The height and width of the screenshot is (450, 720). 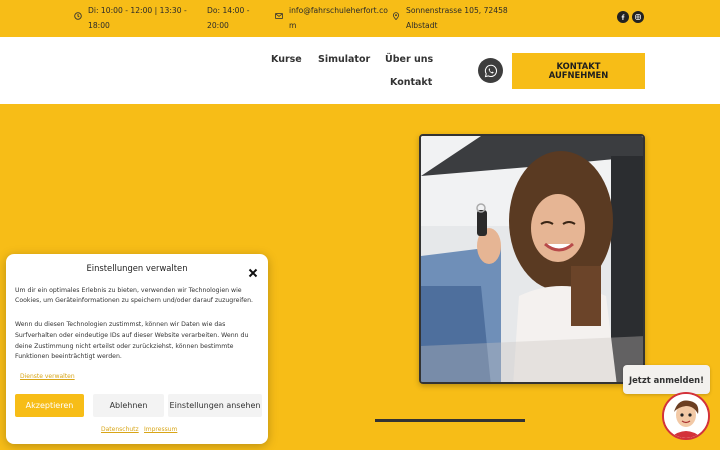 I want to click on nav-item-kurse: Kurse, so click(x=286, y=59).